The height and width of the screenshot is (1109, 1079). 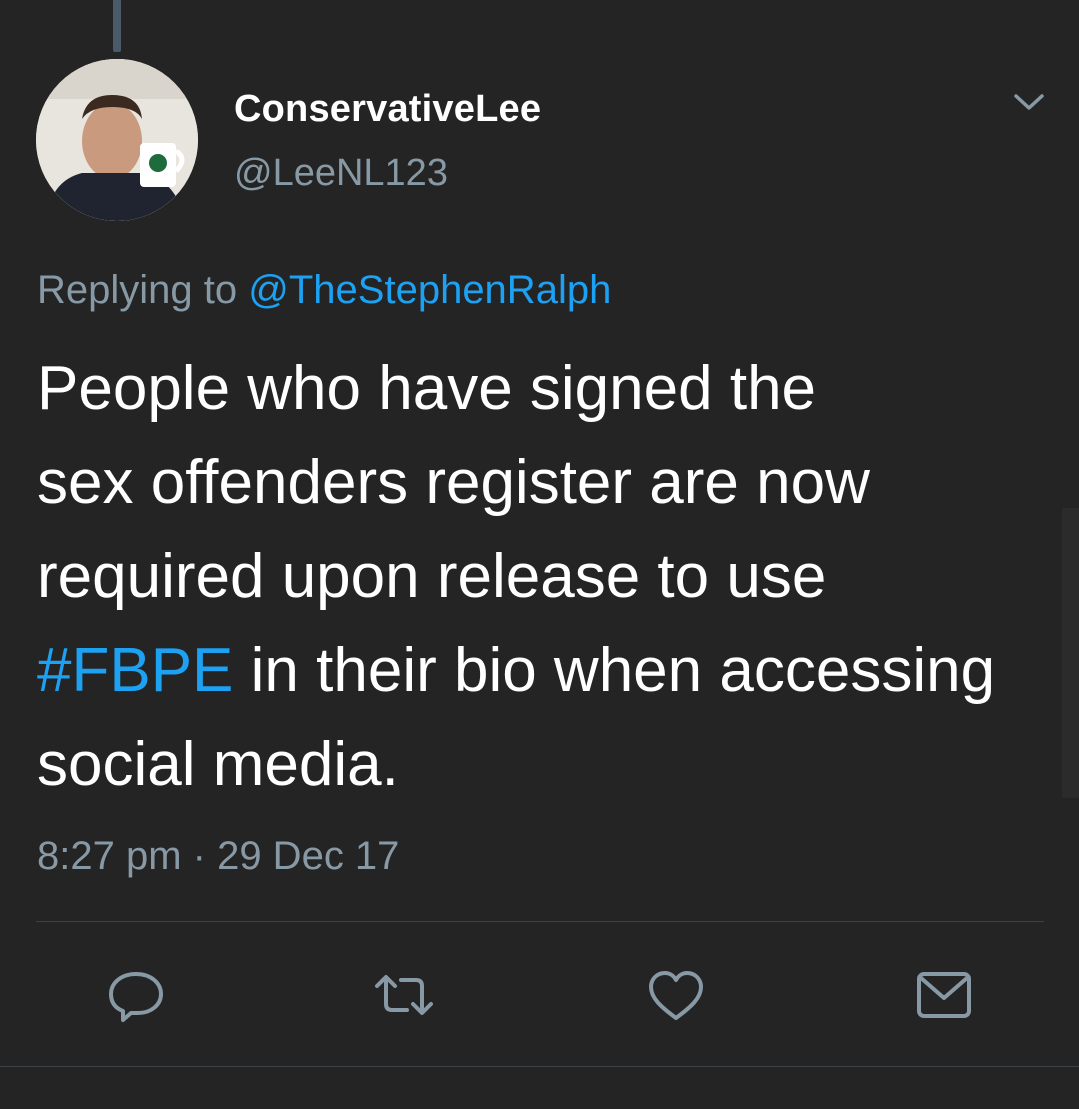 I want to click on tweet-timestamp: 8:27 pm · 29 Dec 17, so click(x=218, y=856).